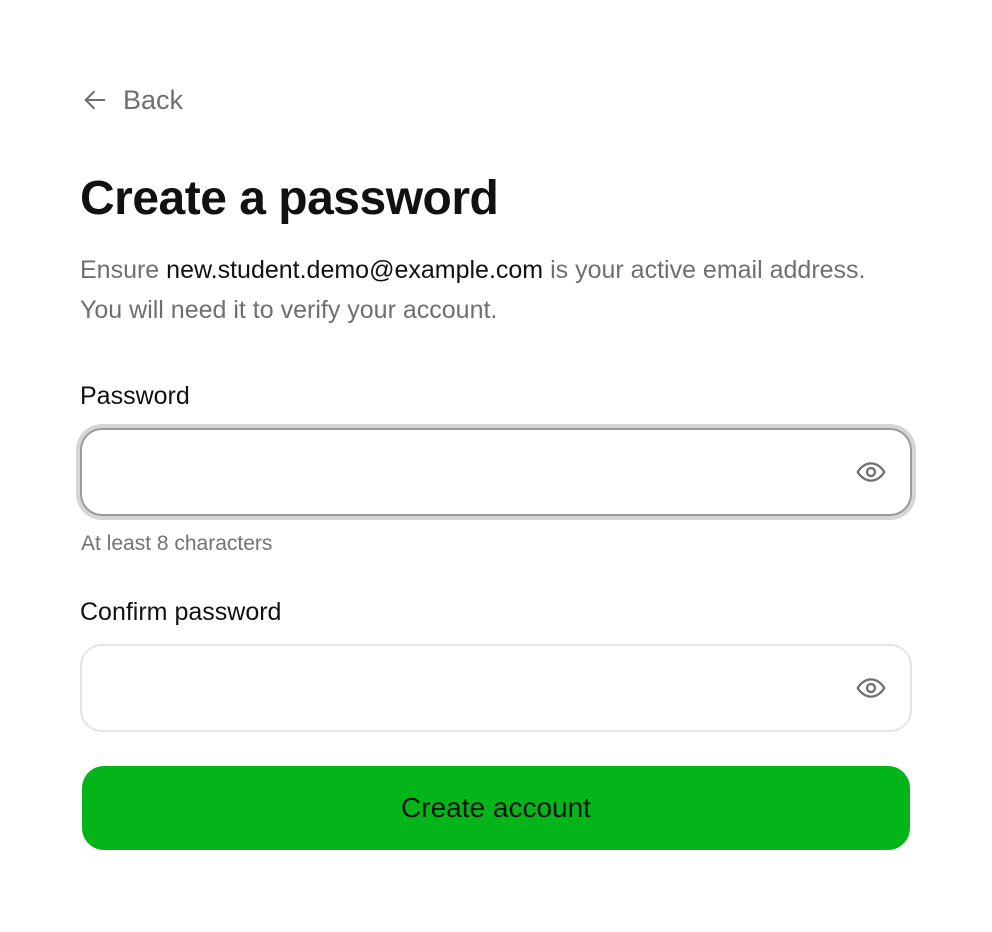 Image resolution: width=992 pixels, height=932 pixels. What do you see at coordinates (177, 543) in the screenshot?
I see `password-hint: At least 8 characters` at bounding box center [177, 543].